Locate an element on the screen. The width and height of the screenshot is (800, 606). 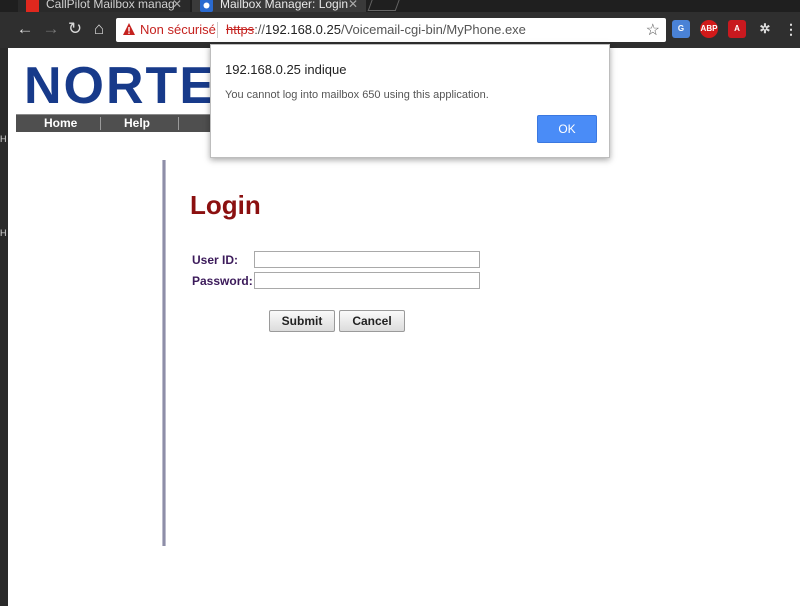
tab-mailbox-login: Mailbox Manager: Login ✕ is located at coordinates (279, 6).